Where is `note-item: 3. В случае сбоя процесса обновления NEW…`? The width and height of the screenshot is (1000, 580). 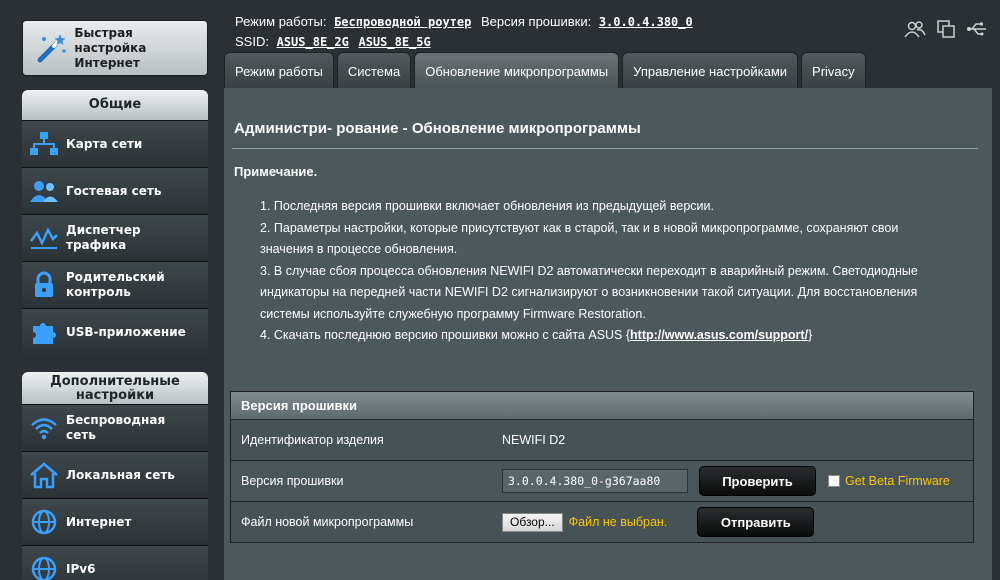
note-item: 3. В случае сбоя процесса обновления NEW… is located at coordinates (589, 292).